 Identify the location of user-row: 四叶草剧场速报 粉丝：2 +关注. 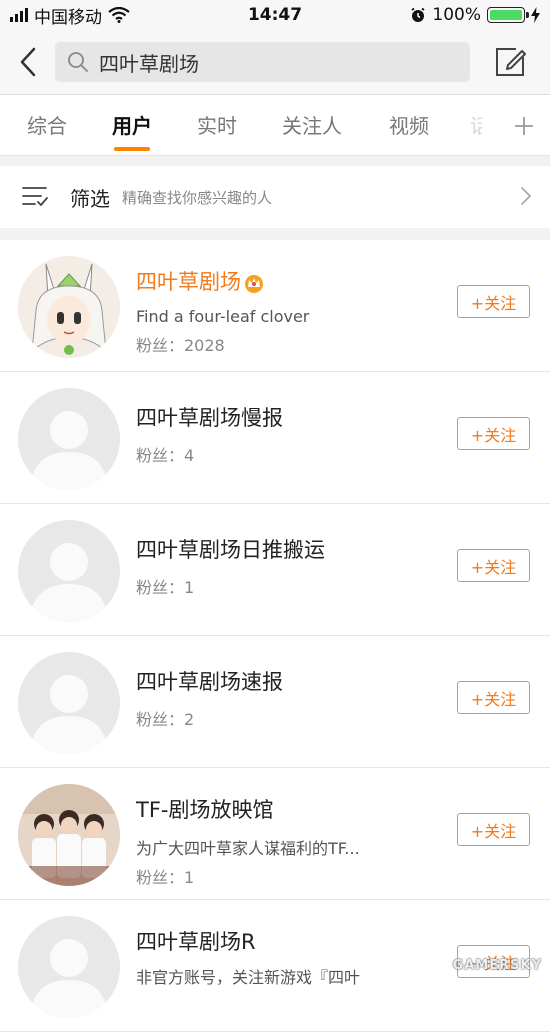
(275, 702).